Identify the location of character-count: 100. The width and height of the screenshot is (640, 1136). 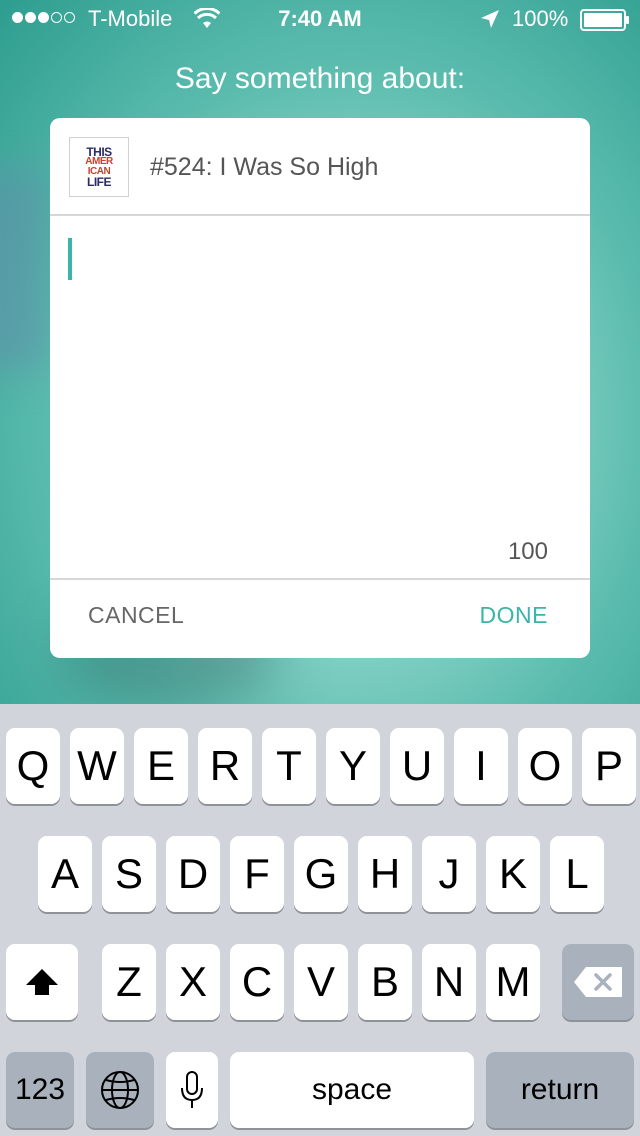
(527, 551).